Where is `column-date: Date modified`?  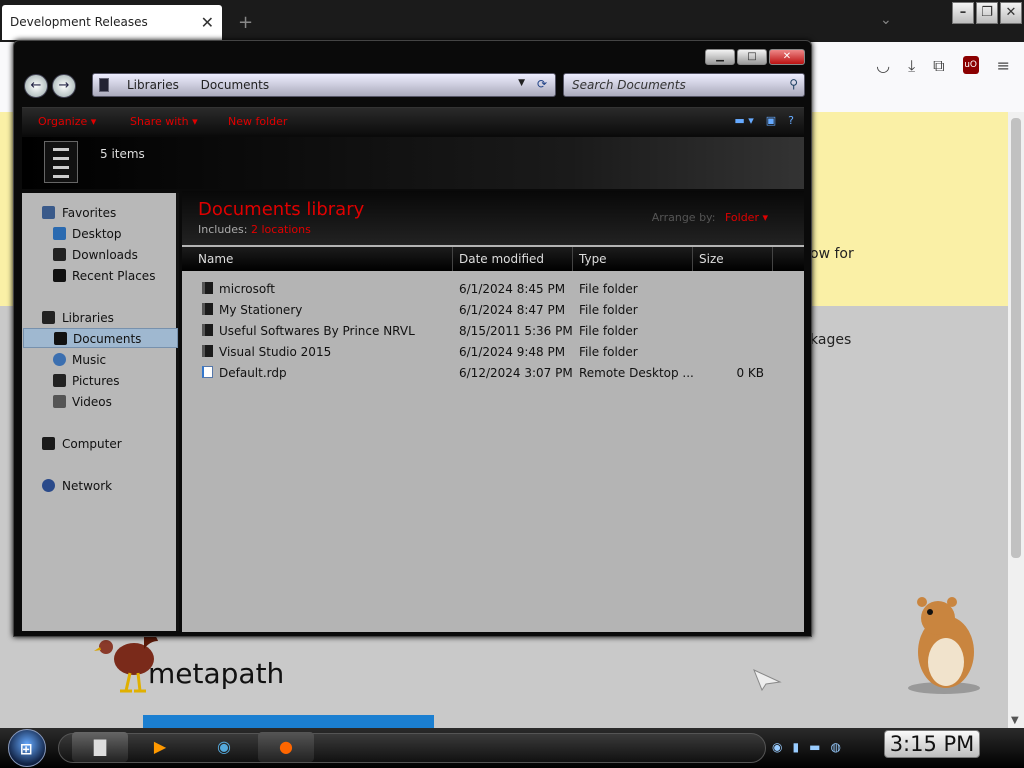
column-date: Date modified is located at coordinates (501, 259).